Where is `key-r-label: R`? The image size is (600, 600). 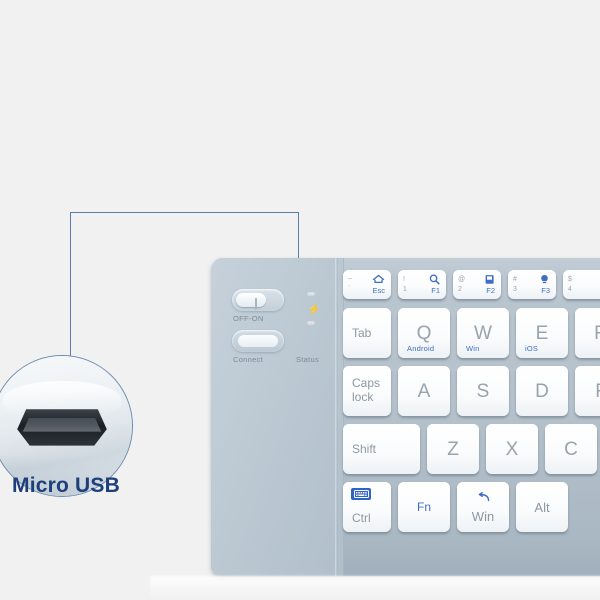
key-r-label: R is located at coordinates (597, 333).